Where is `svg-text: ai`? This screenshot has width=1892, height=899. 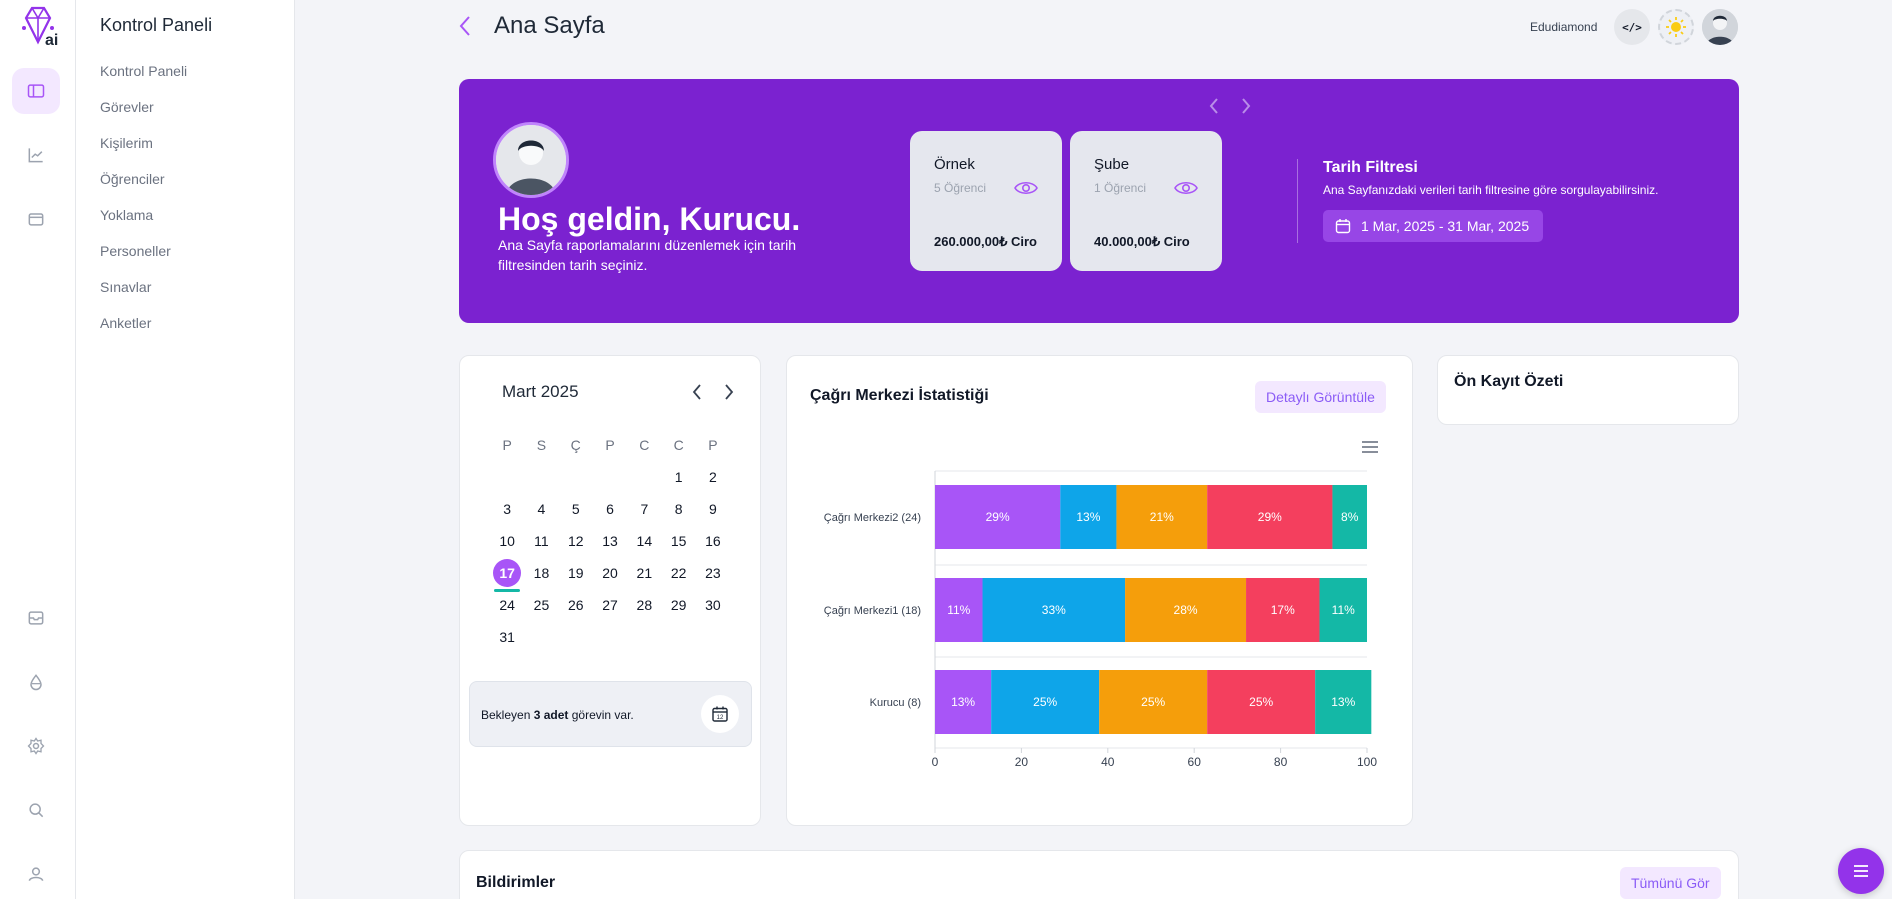
svg-text: ai is located at coordinates (51, 40).